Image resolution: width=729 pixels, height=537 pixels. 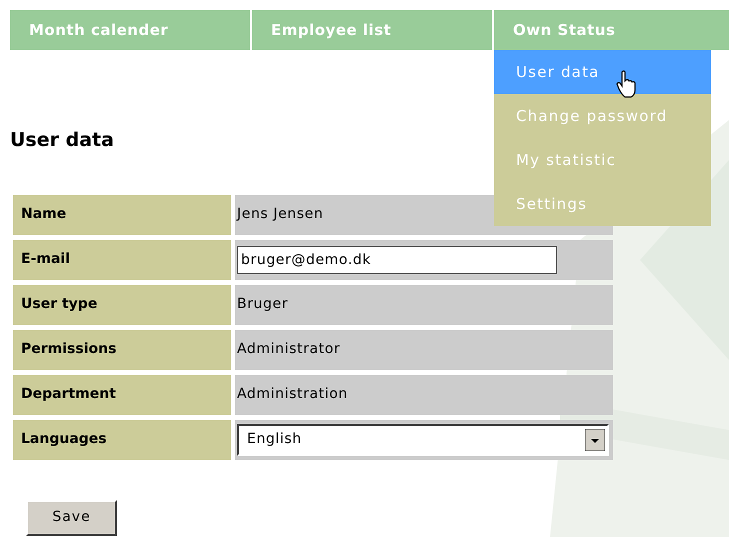 What do you see at coordinates (122, 260) in the screenshot?
I see `field-label: E-mail` at bounding box center [122, 260].